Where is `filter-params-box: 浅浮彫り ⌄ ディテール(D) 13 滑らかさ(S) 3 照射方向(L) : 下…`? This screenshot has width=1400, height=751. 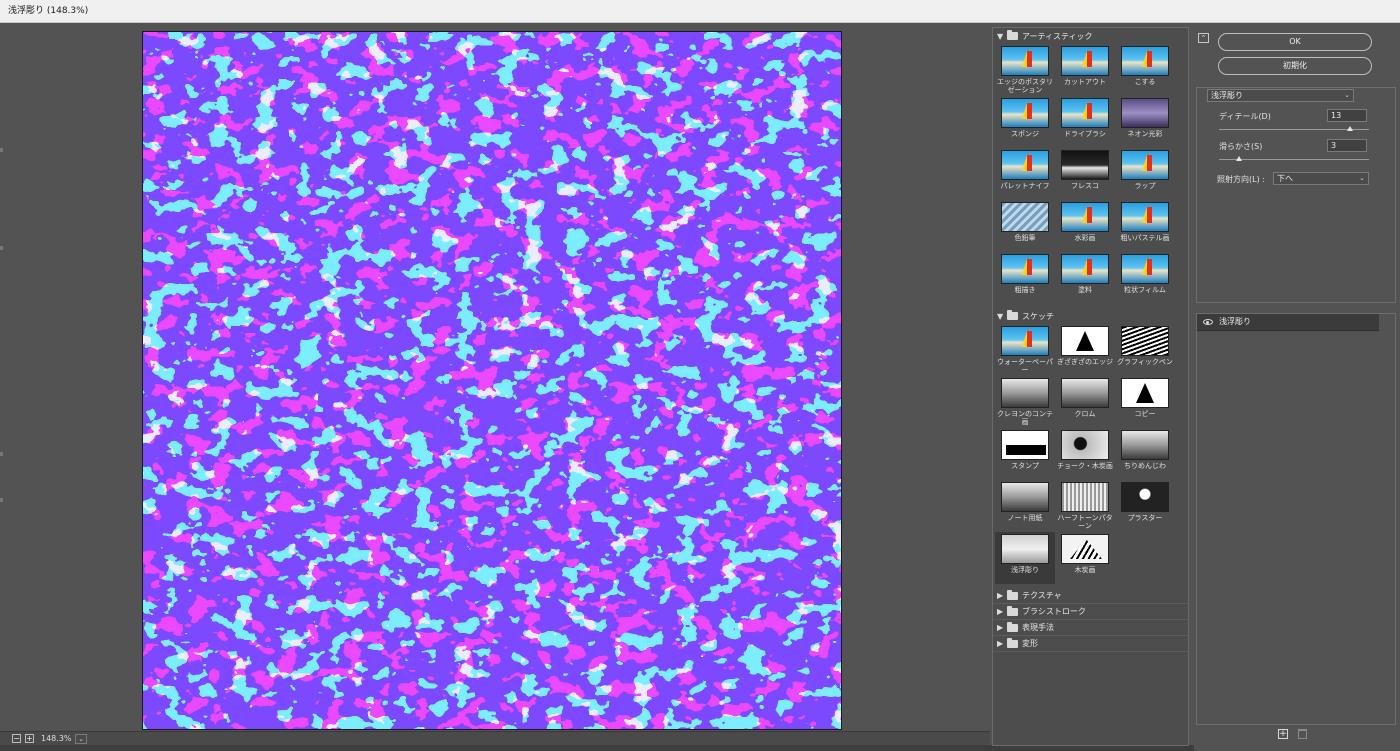
filter-params-box: 浅浮彫り ⌄ ディテール(D) 13 滑らかさ(S) 3 照射方向(L) : 下… is located at coordinates (1296, 195).